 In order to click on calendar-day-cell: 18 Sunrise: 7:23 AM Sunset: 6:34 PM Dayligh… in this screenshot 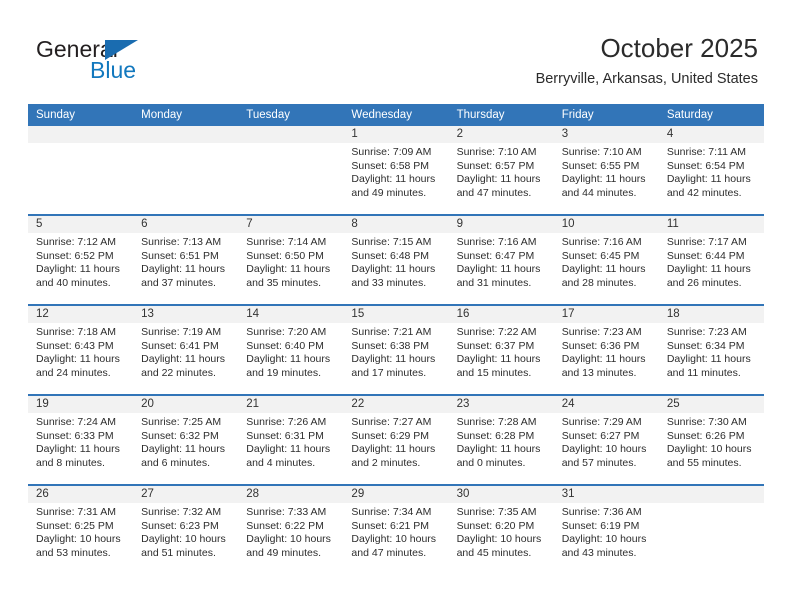, I will do `click(711, 349)`.